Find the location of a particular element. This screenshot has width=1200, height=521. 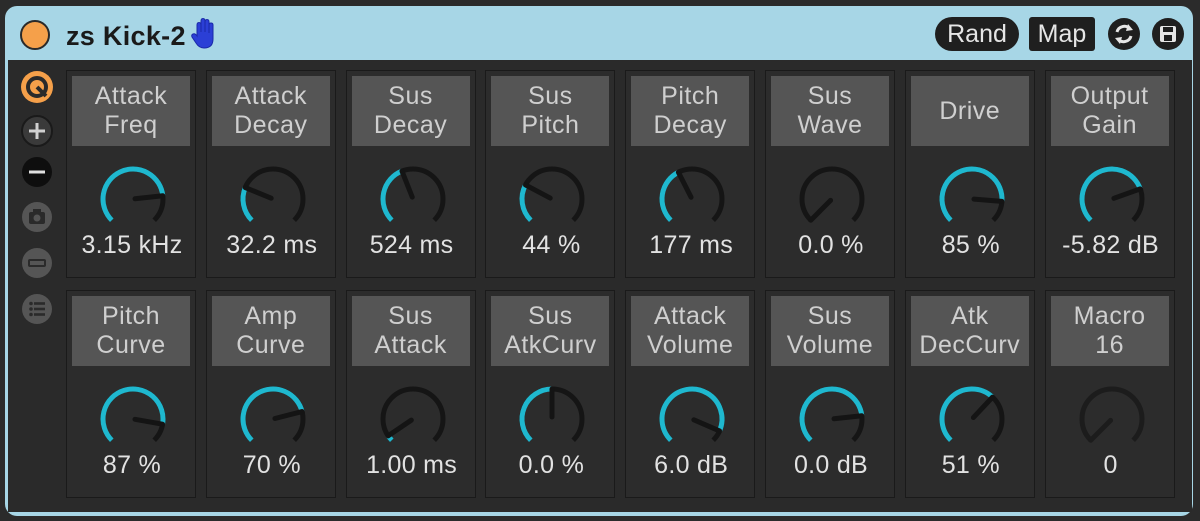

macro-knob-value: 3.15 kHz is located at coordinates (132, 245).